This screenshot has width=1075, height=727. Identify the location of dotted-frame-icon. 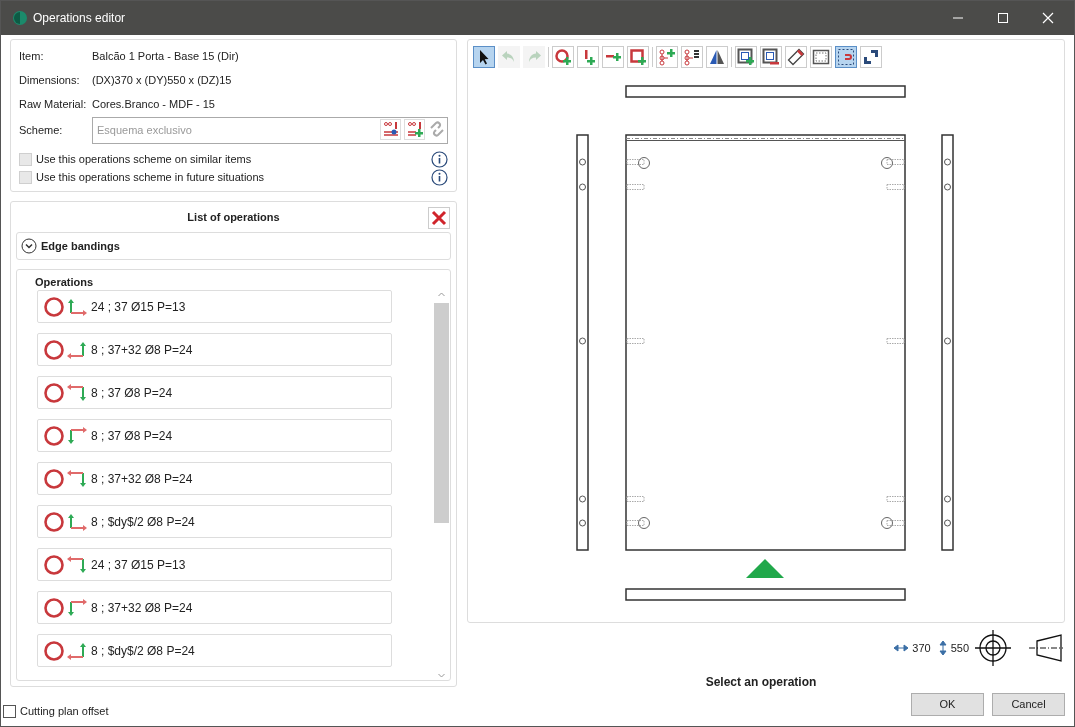
(821, 57).